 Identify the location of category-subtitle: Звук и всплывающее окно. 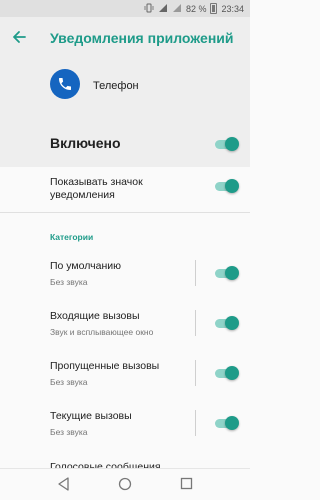
(102, 332).